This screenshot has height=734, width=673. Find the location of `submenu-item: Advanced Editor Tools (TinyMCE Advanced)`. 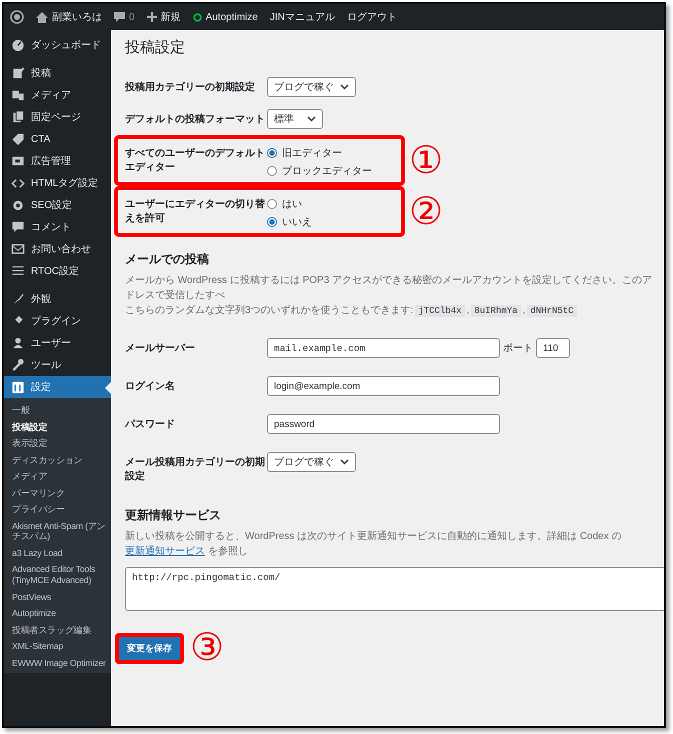

submenu-item: Advanced Editor Tools (TinyMCE Advanced) is located at coordinates (57, 575).